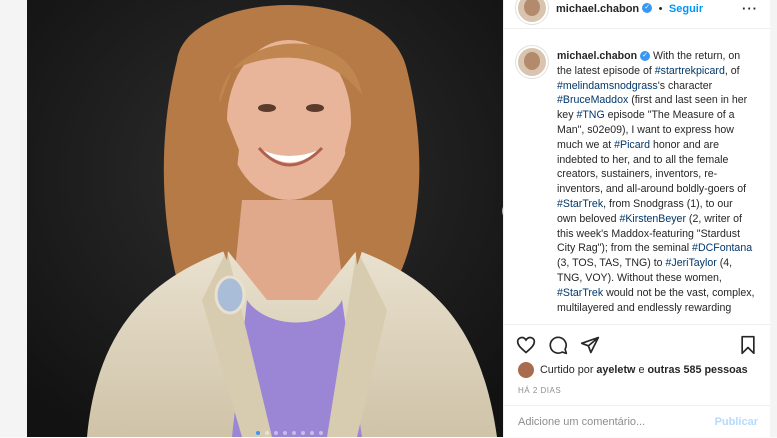 This screenshot has height=438, width=777. Describe the element at coordinates (607, 86) in the screenshot. I see `hashtag-link: #melindamsnodgrass` at that location.